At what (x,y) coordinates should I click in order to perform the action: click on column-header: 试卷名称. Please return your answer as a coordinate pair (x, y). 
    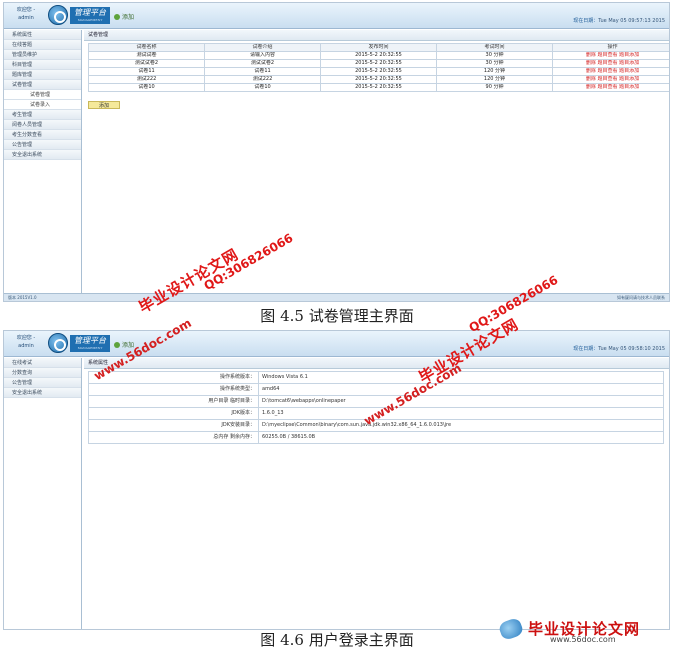
    Looking at the image, I should click on (146, 47).